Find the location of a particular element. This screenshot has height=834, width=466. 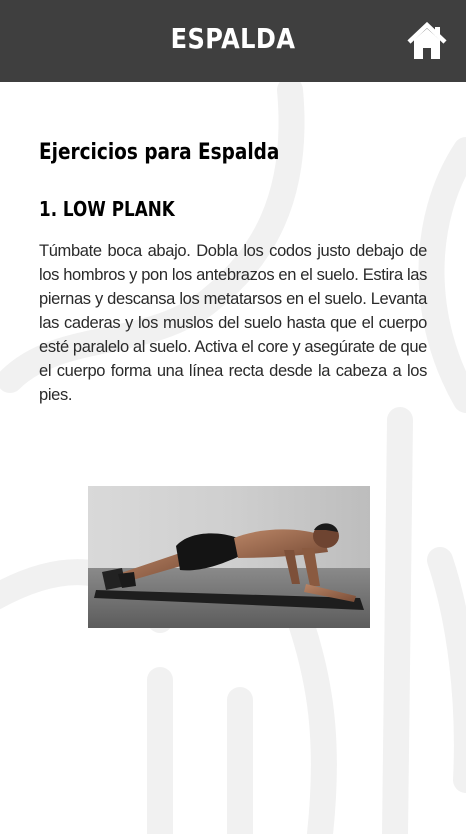

exercise-photo is located at coordinates (229, 557).